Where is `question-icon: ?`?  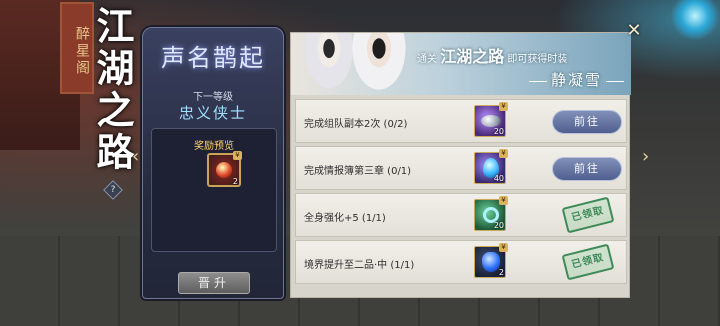
question-icon: ? is located at coordinates (113, 190).